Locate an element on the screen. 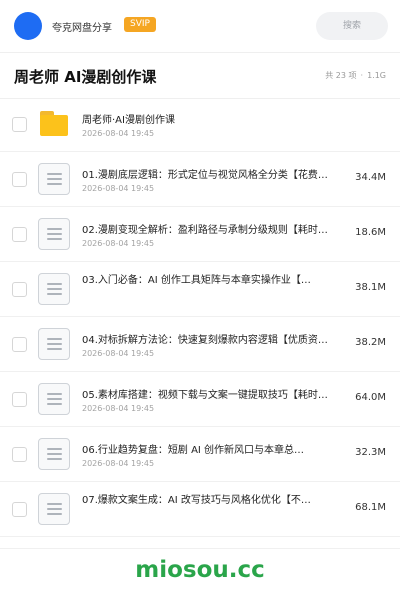 Image resolution: width=400 pixels, height=601 pixels. list-item: 周老师·AI漫剧创作课 2026-08-04 19:45 is located at coordinates (200, 125).